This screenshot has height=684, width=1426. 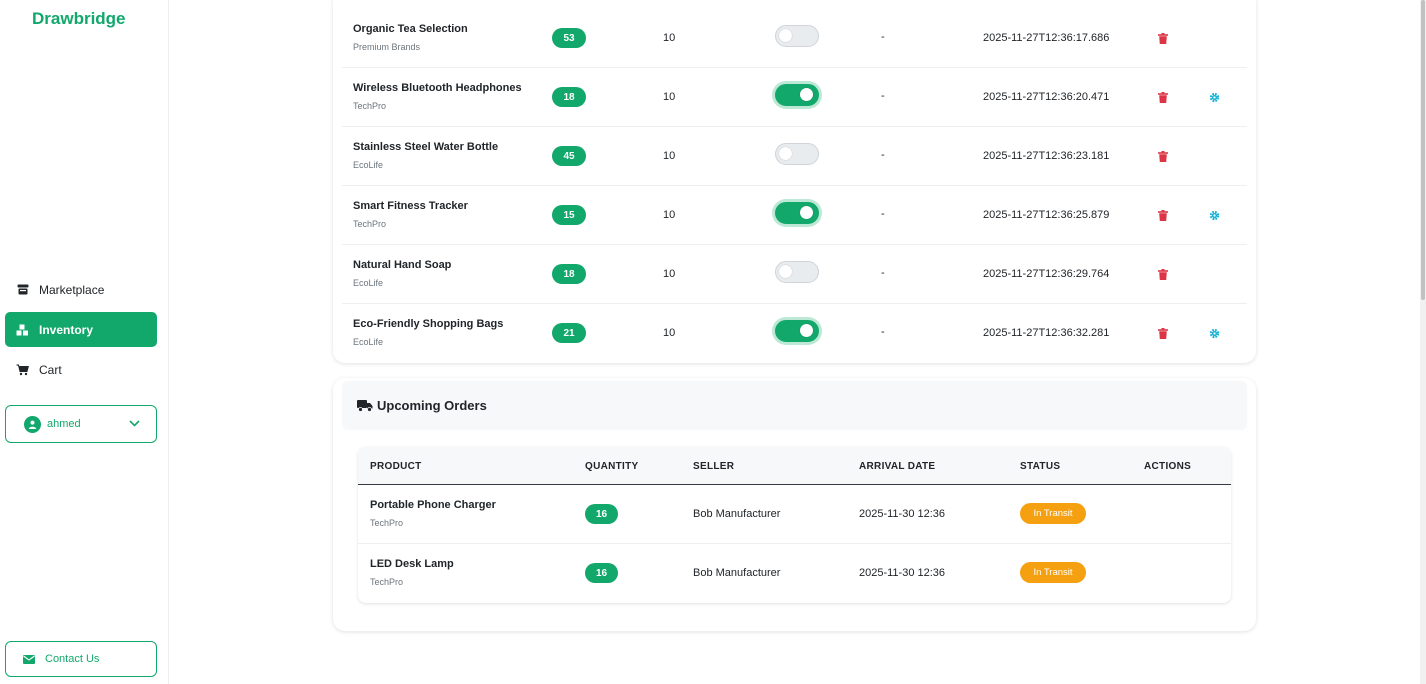 I want to click on sidebar-item-marketplace: Marketplace, so click(x=81, y=289).